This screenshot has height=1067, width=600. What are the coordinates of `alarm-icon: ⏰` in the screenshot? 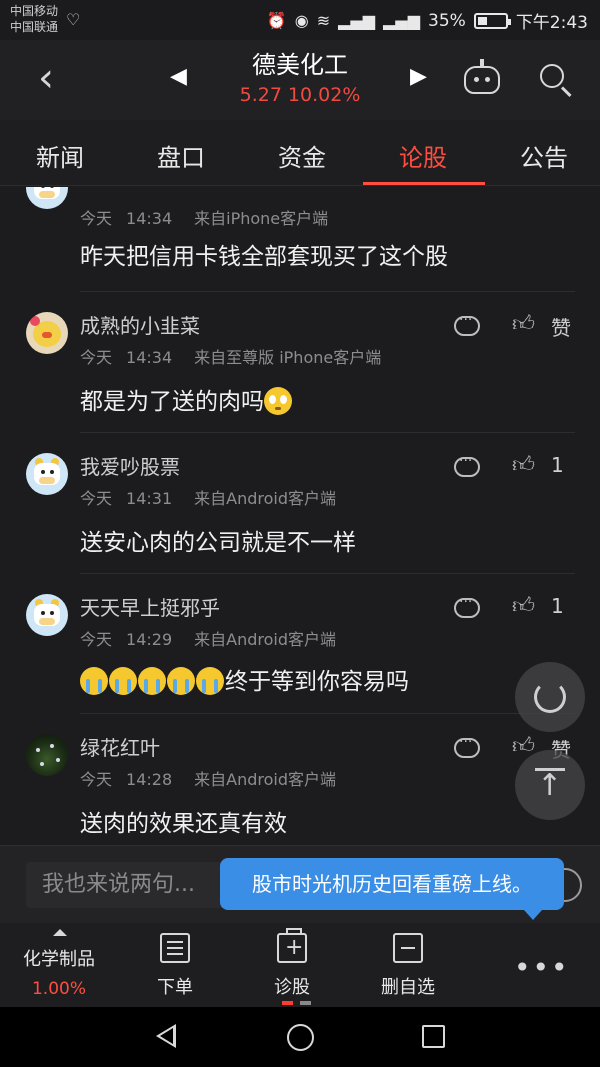 It's located at (276, 20).